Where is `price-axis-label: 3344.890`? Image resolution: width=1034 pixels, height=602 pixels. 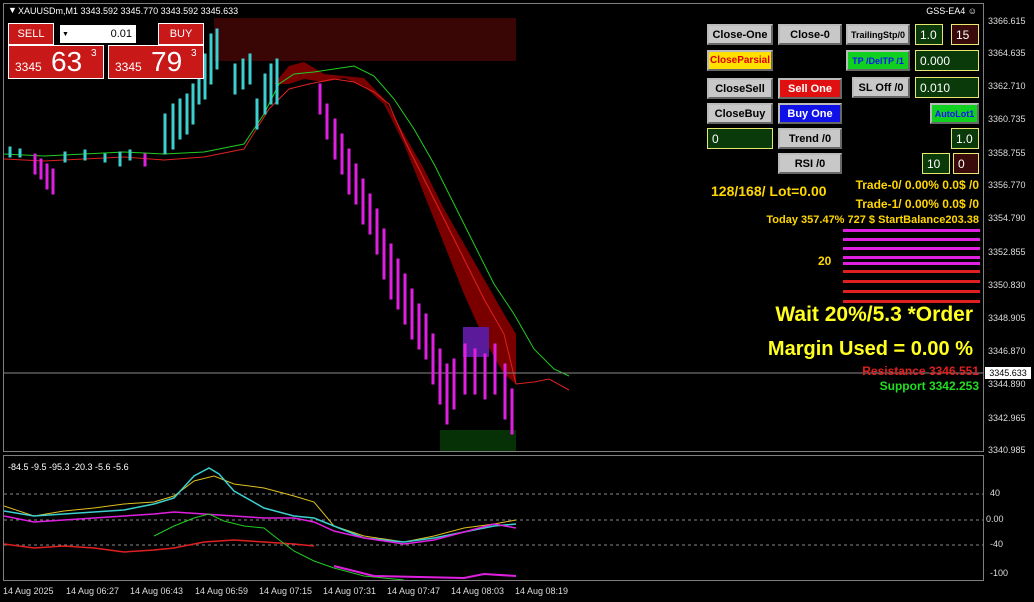
price-axis-label: 3344.890 is located at coordinates (1007, 384).